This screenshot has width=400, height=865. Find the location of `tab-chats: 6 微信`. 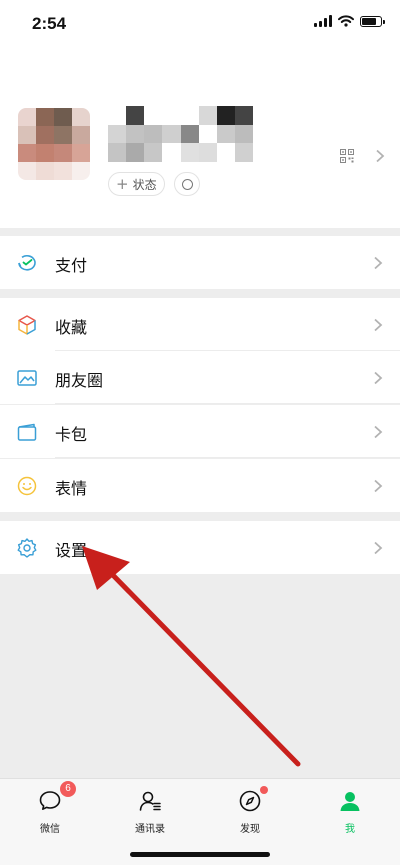

tab-chats: 6 微信 is located at coordinates (50, 808).